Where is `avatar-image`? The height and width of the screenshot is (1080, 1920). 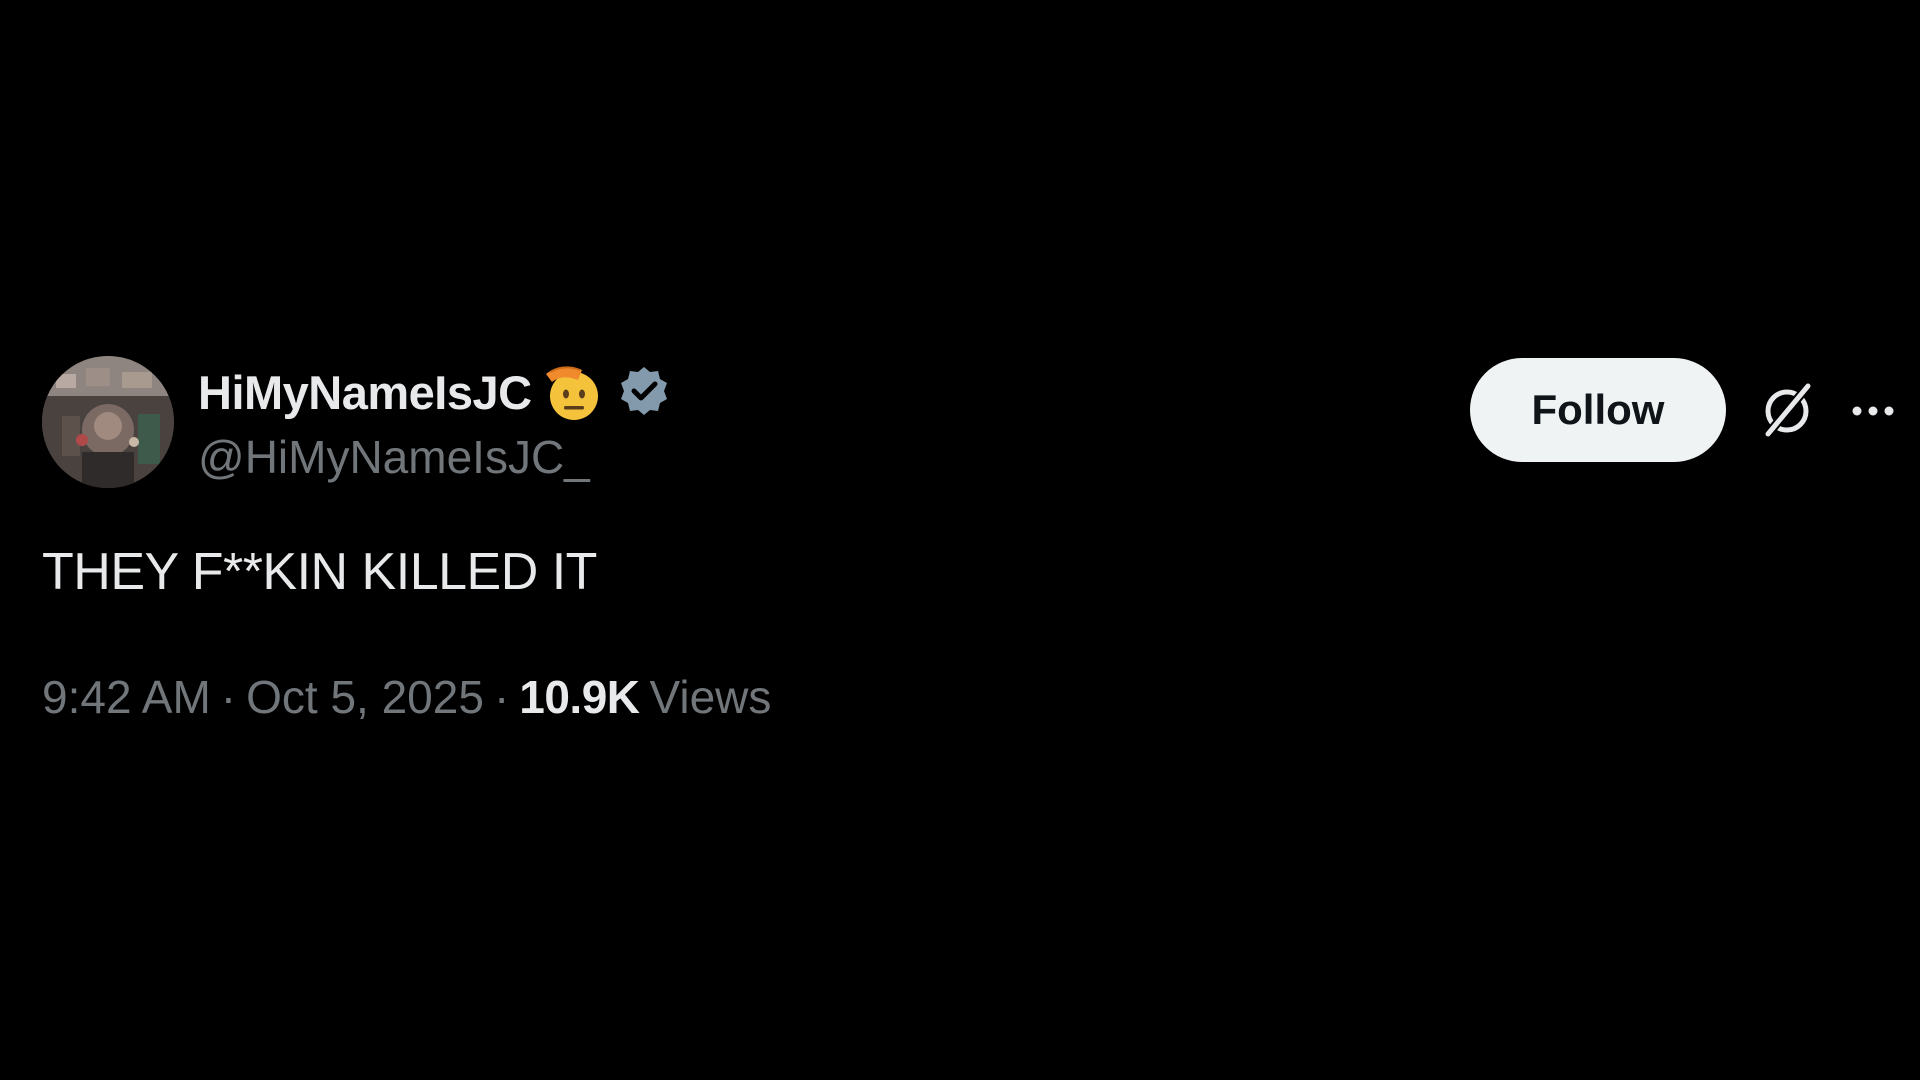 avatar-image is located at coordinates (108, 422).